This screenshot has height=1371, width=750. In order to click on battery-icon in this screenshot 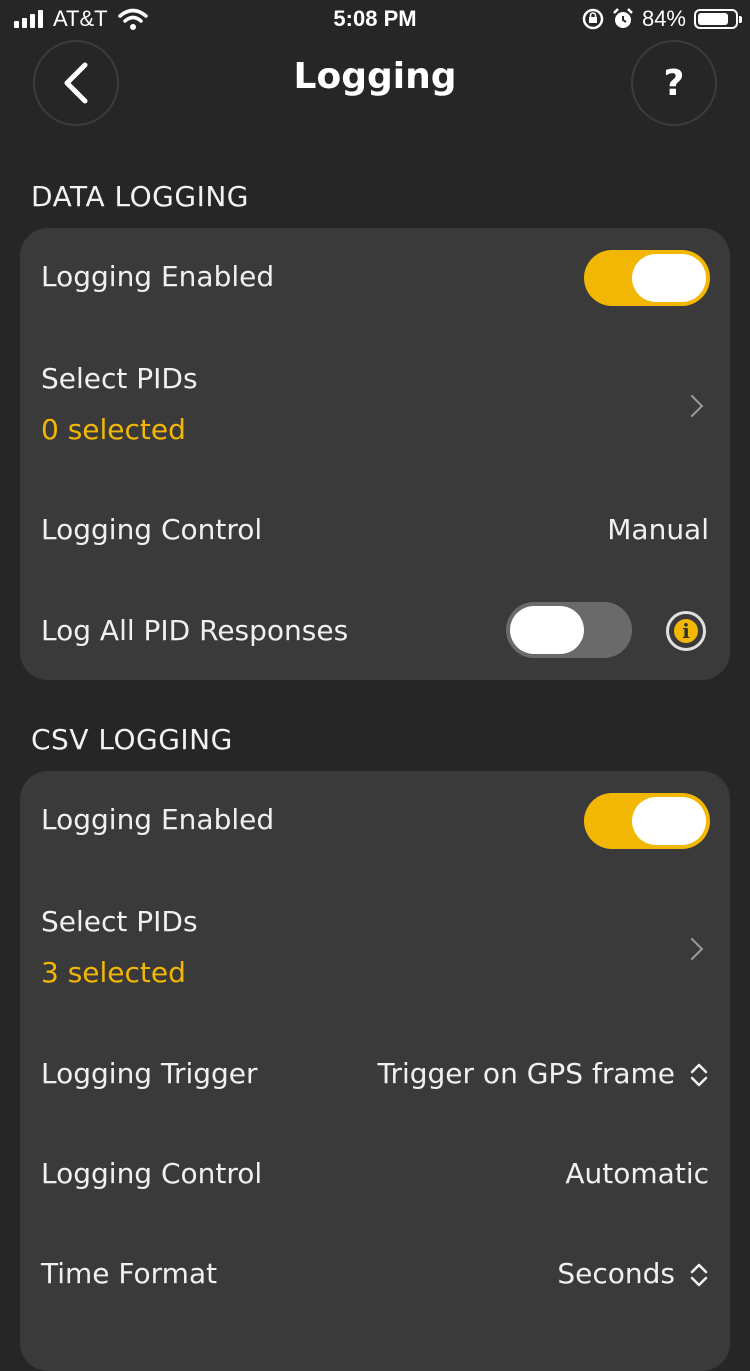, I will do `click(718, 19)`.